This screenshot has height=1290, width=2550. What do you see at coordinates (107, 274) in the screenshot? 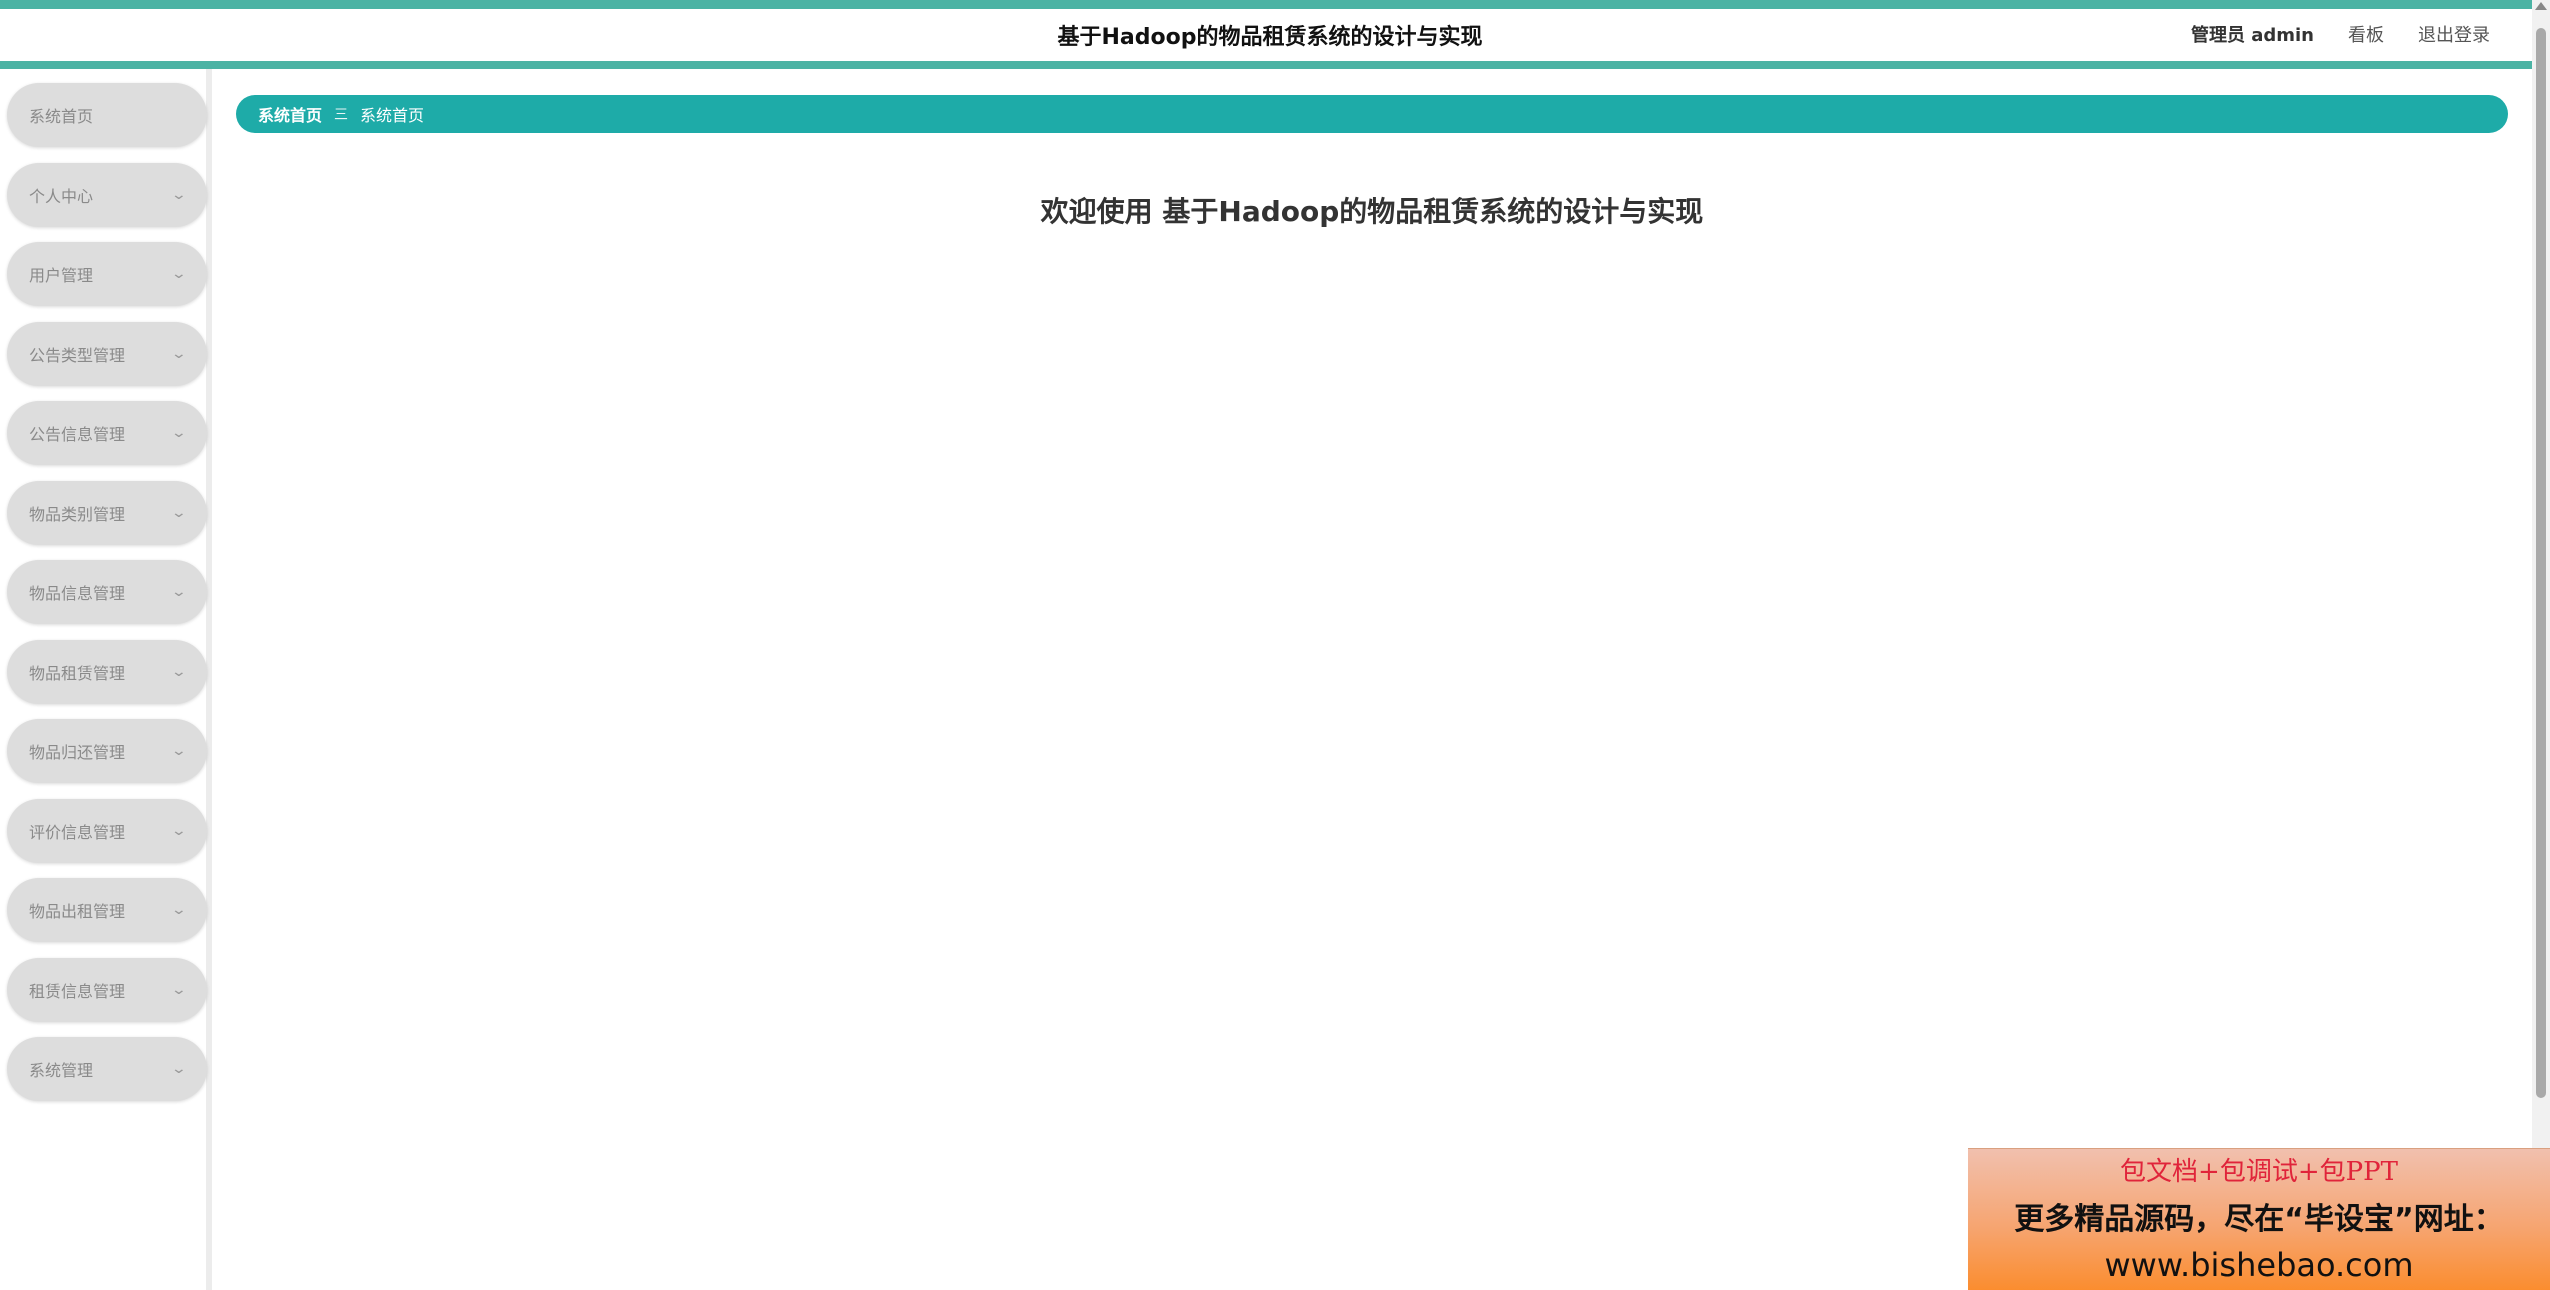
I see `sidebar-item-user-management: 用户管理 ⌄` at bounding box center [107, 274].